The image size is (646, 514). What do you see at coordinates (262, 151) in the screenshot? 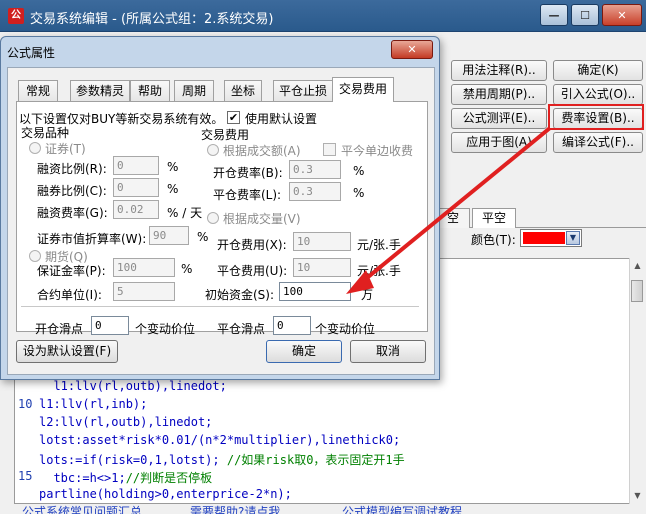
I see `by-amount-label: 根据成交额(A)` at bounding box center [262, 151].